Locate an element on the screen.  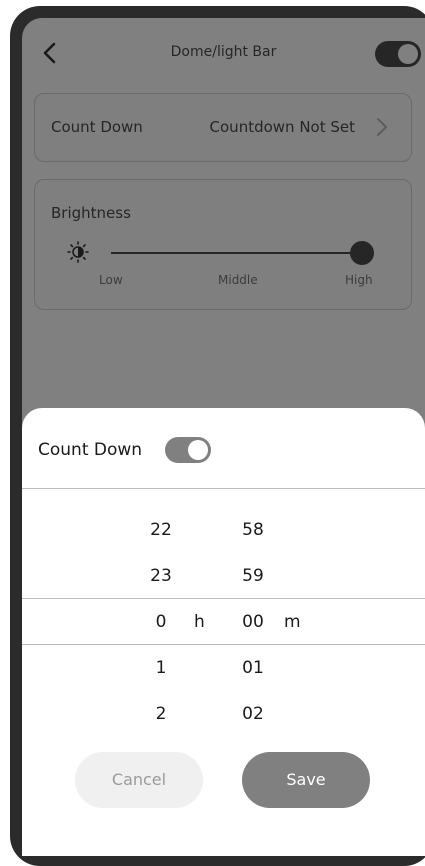
hour-option: 22 is located at coordinates (161, 530).